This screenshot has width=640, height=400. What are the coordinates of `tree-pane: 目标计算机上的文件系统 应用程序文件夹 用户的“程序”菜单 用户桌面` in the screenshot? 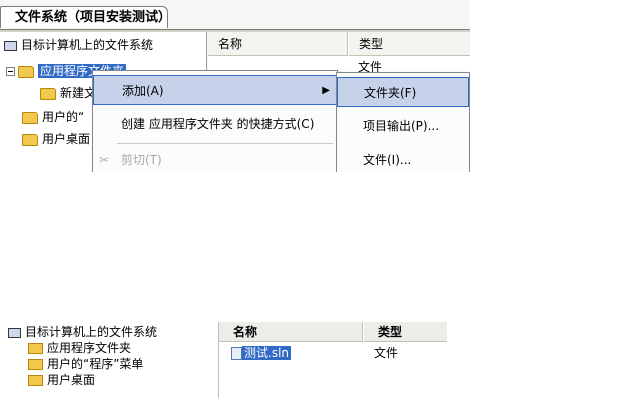 It's located at (108, 360).